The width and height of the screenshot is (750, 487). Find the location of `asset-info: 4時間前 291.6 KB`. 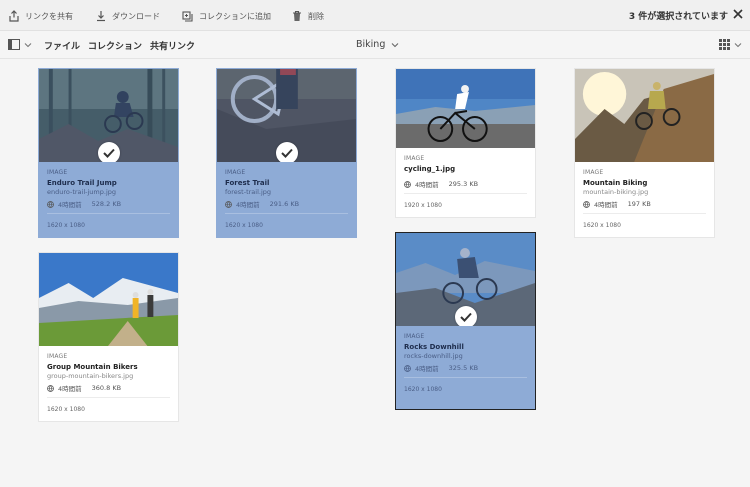

asset-info: 4時間前 291.6 KB is located at coordinates (286, 204).